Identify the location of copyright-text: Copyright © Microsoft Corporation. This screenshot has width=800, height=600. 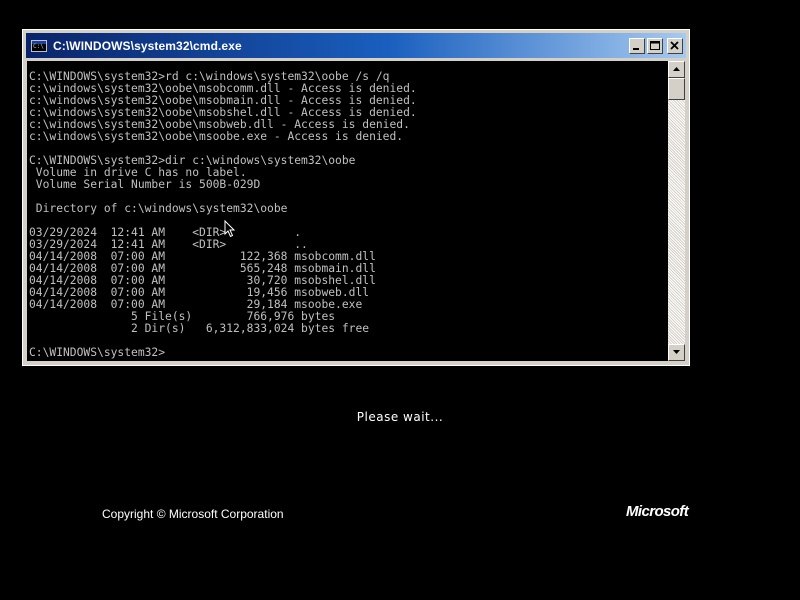
(193, 514).